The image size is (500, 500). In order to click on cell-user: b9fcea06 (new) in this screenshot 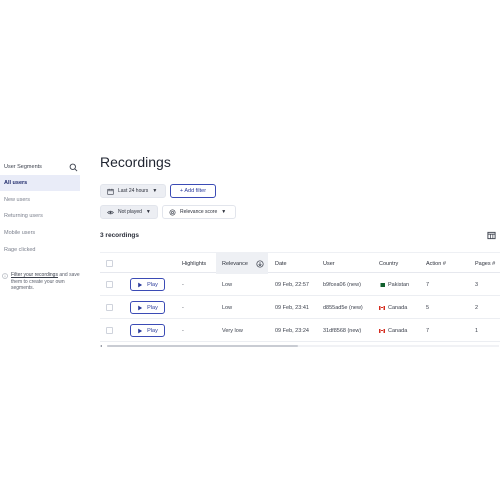, I will do `click(342, 284)`.